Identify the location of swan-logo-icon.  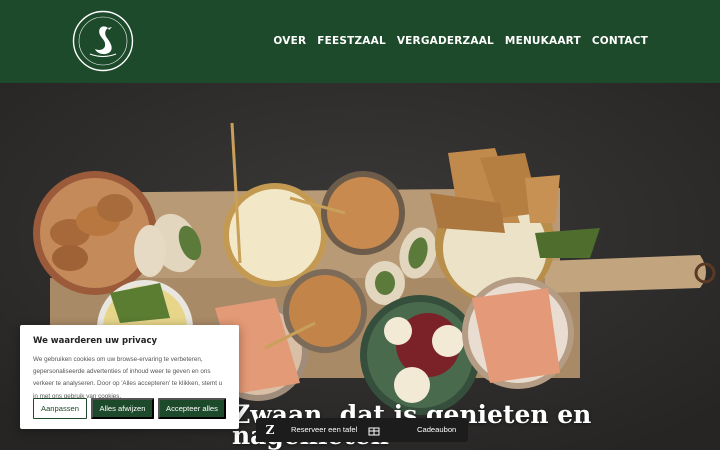
(103, 41).